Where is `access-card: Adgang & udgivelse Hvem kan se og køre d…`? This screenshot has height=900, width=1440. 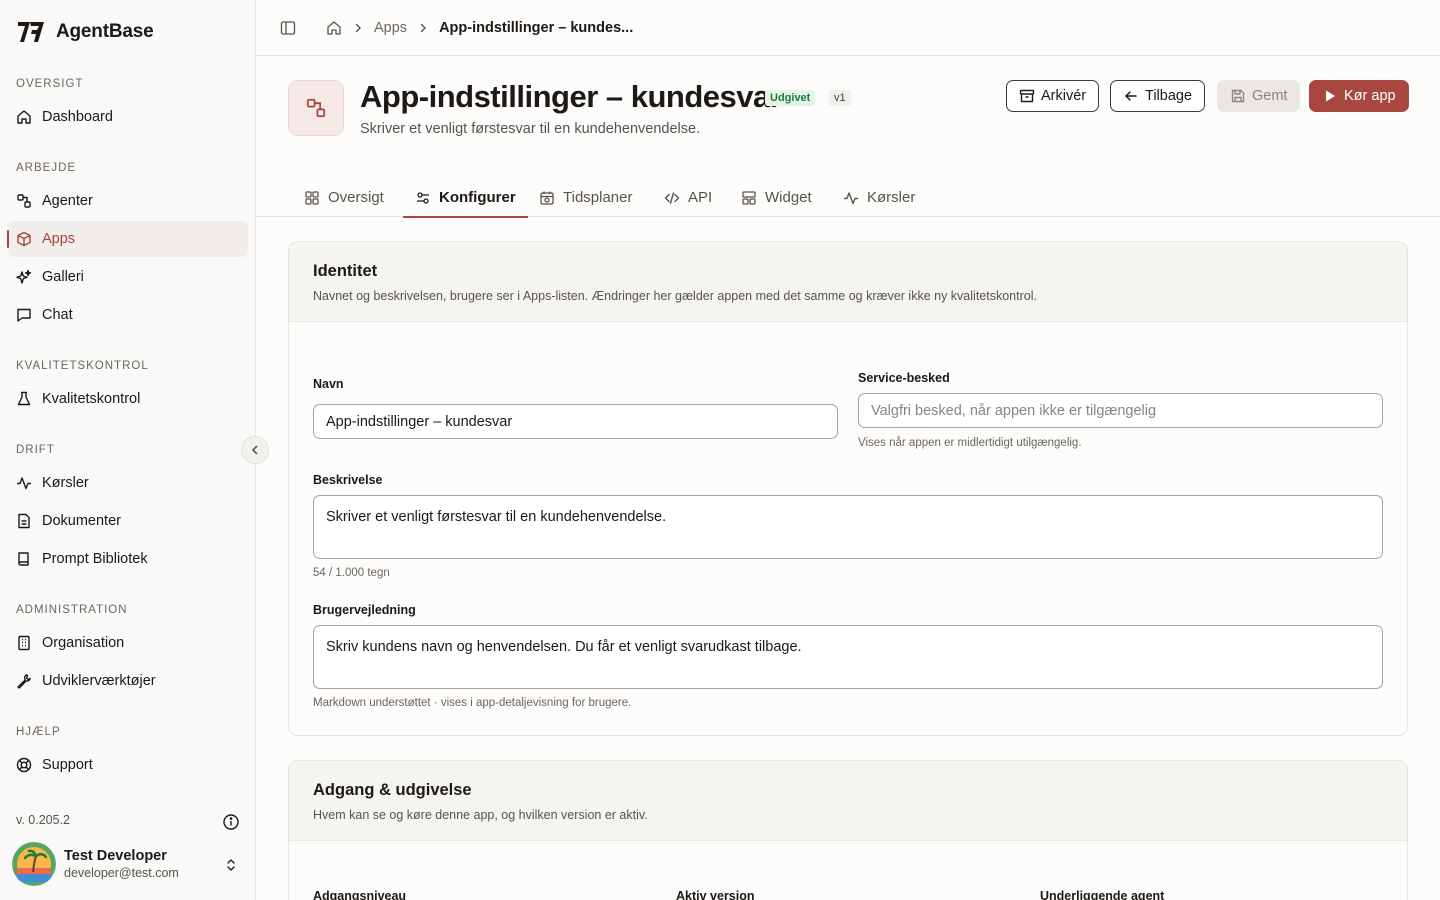
access-card: Adgang & udgivelse Hvem kan se og køre d… is located at coordinates (848, 830).